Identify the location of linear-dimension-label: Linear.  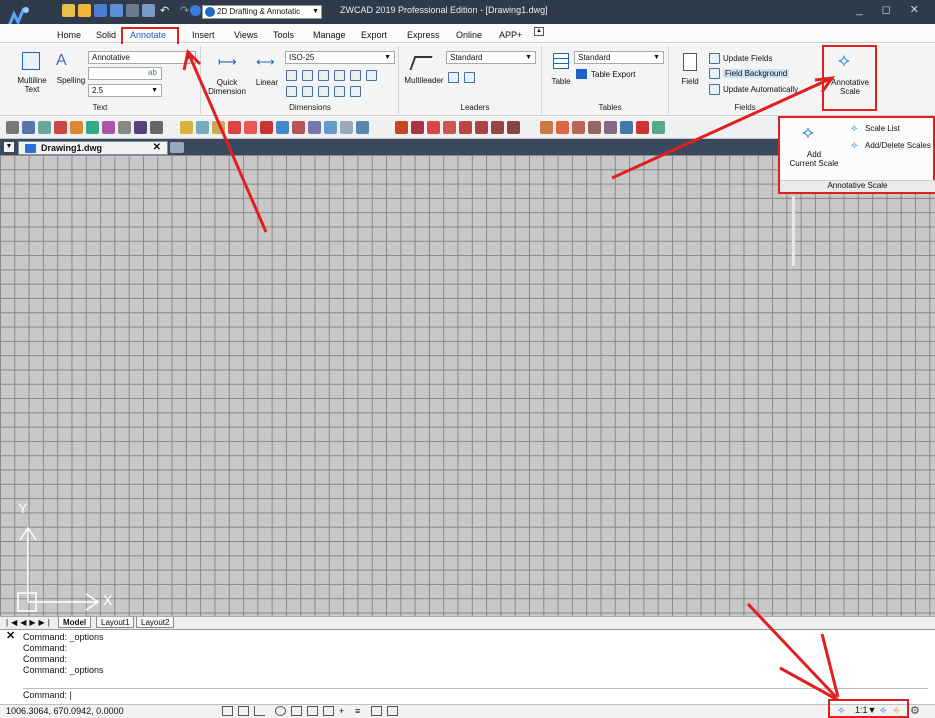
(267, 82).